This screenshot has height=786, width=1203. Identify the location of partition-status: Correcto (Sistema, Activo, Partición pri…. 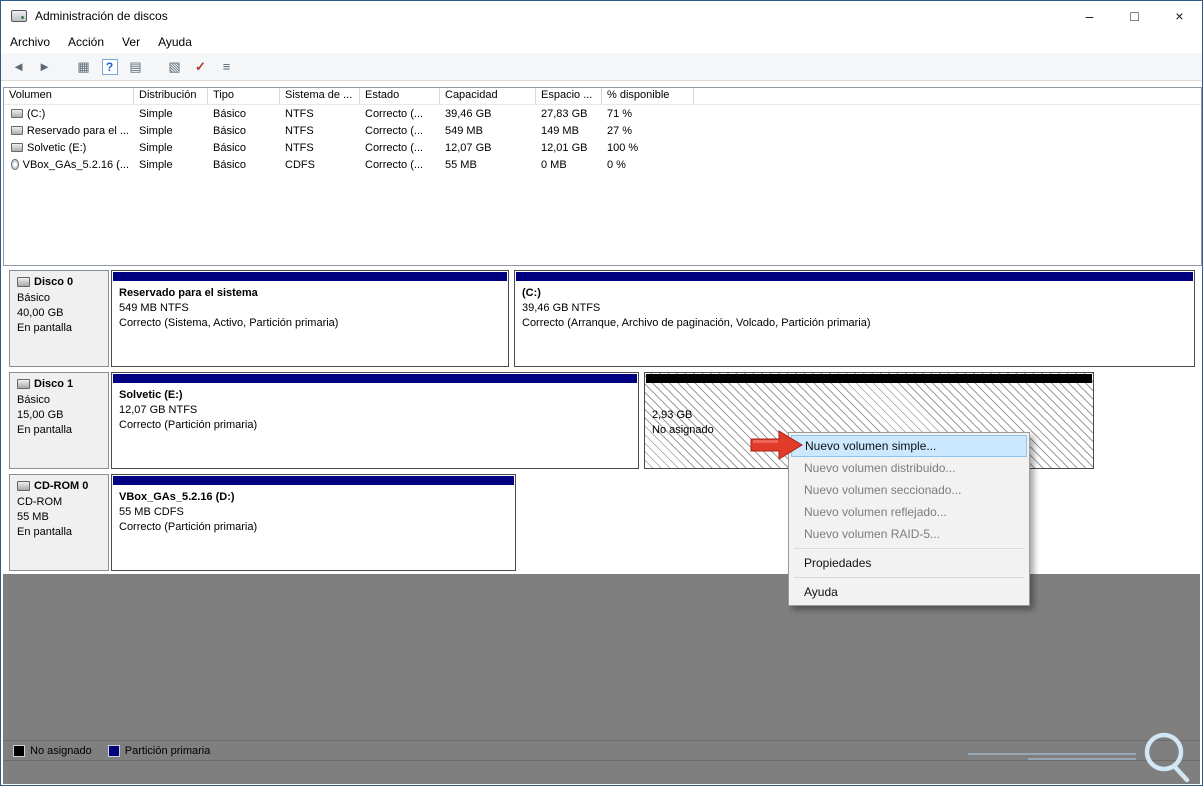
(229, 323).